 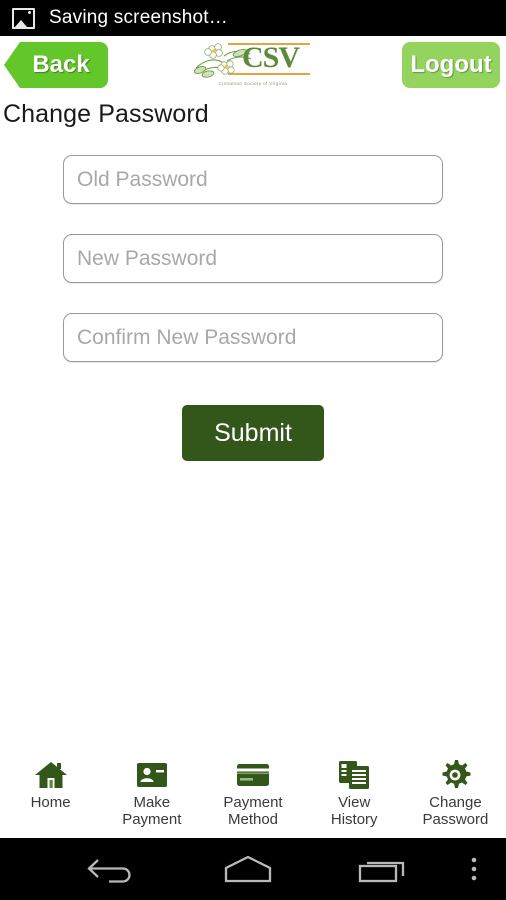 What do you see at coordinates (253, 811) in the screenshot?
I see `nav-label-payment-method: Payment Method` at bounding box center [253, 811].